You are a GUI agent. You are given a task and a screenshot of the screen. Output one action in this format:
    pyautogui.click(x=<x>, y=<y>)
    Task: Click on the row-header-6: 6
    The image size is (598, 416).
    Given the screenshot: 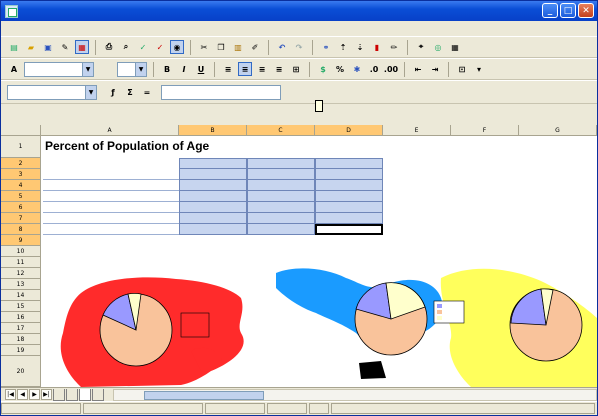 What is the action you would take?
    pyautogui.click(x=21, y=207)
    